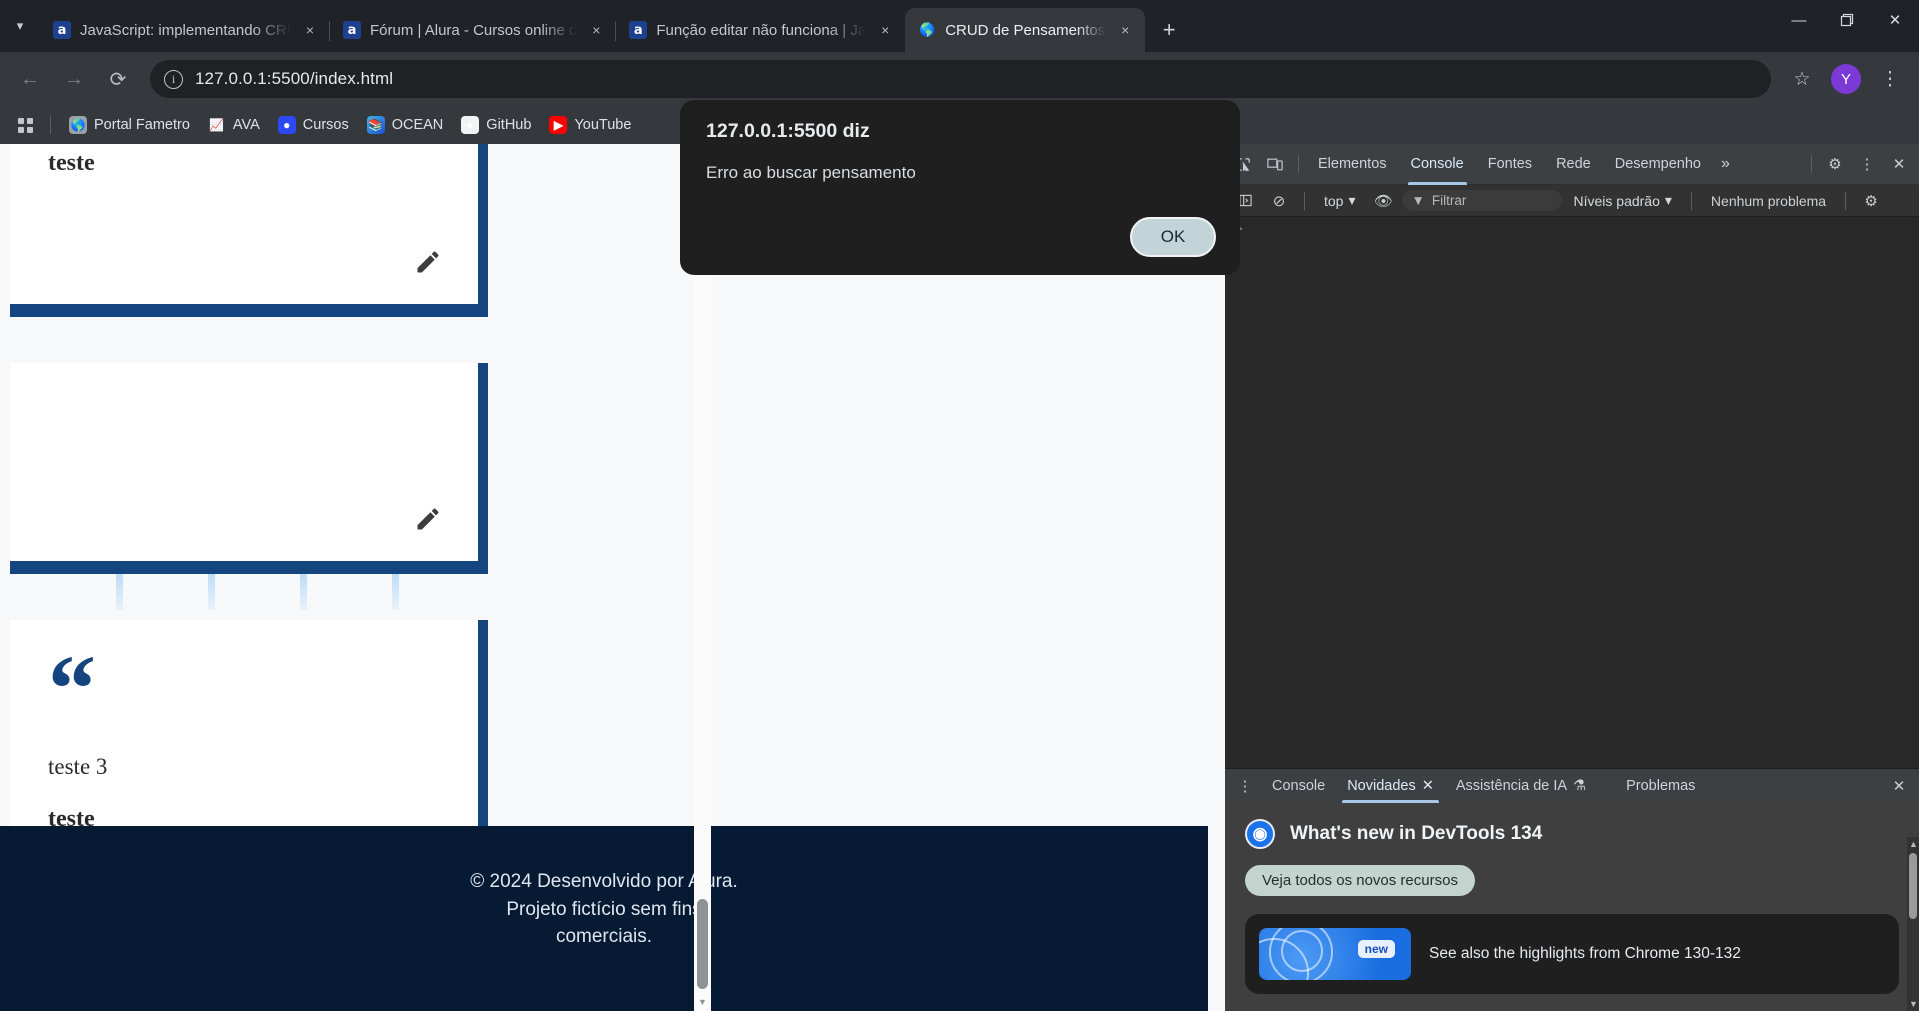 Image resolution: width=1919 pixels, height=1011 pixels. What do you see at coordinates (1481, 200) in the screenshot?
I see `console-filter-input: ▼ Filtrar` at bounding box center [1481, 200].